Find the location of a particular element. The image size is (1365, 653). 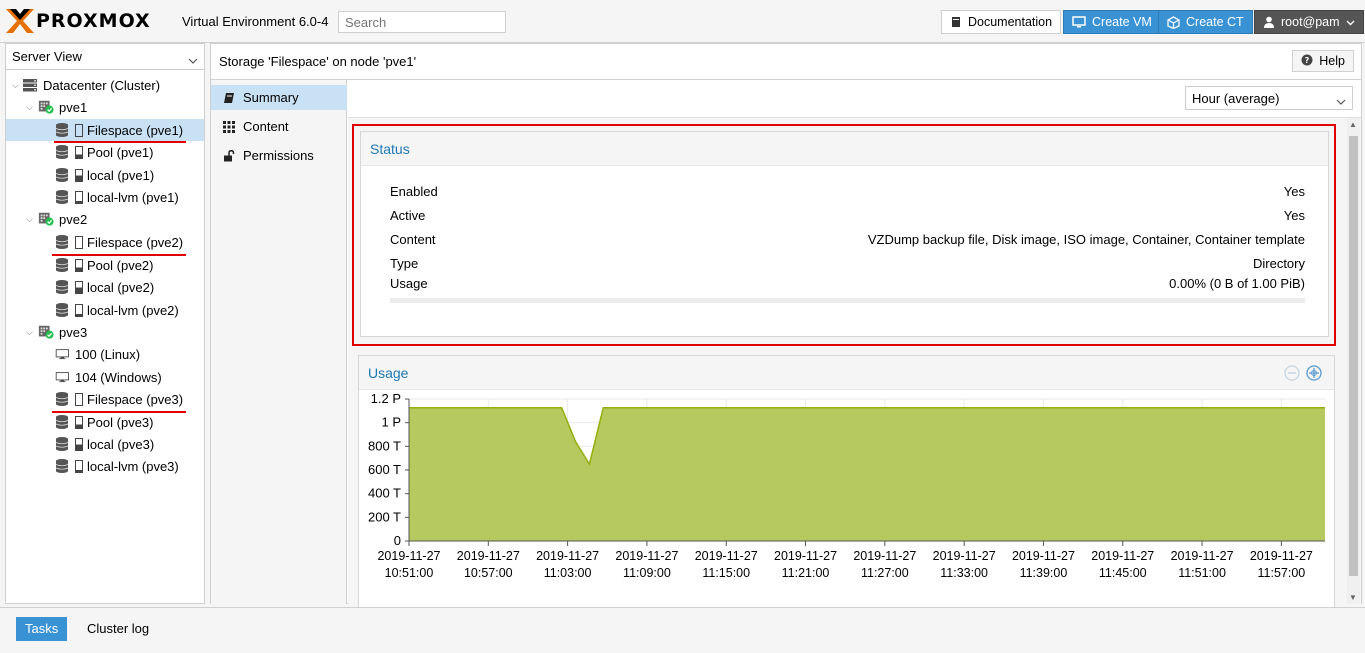

user-menu-button: root@pam is located at coordinates (1309, 22).